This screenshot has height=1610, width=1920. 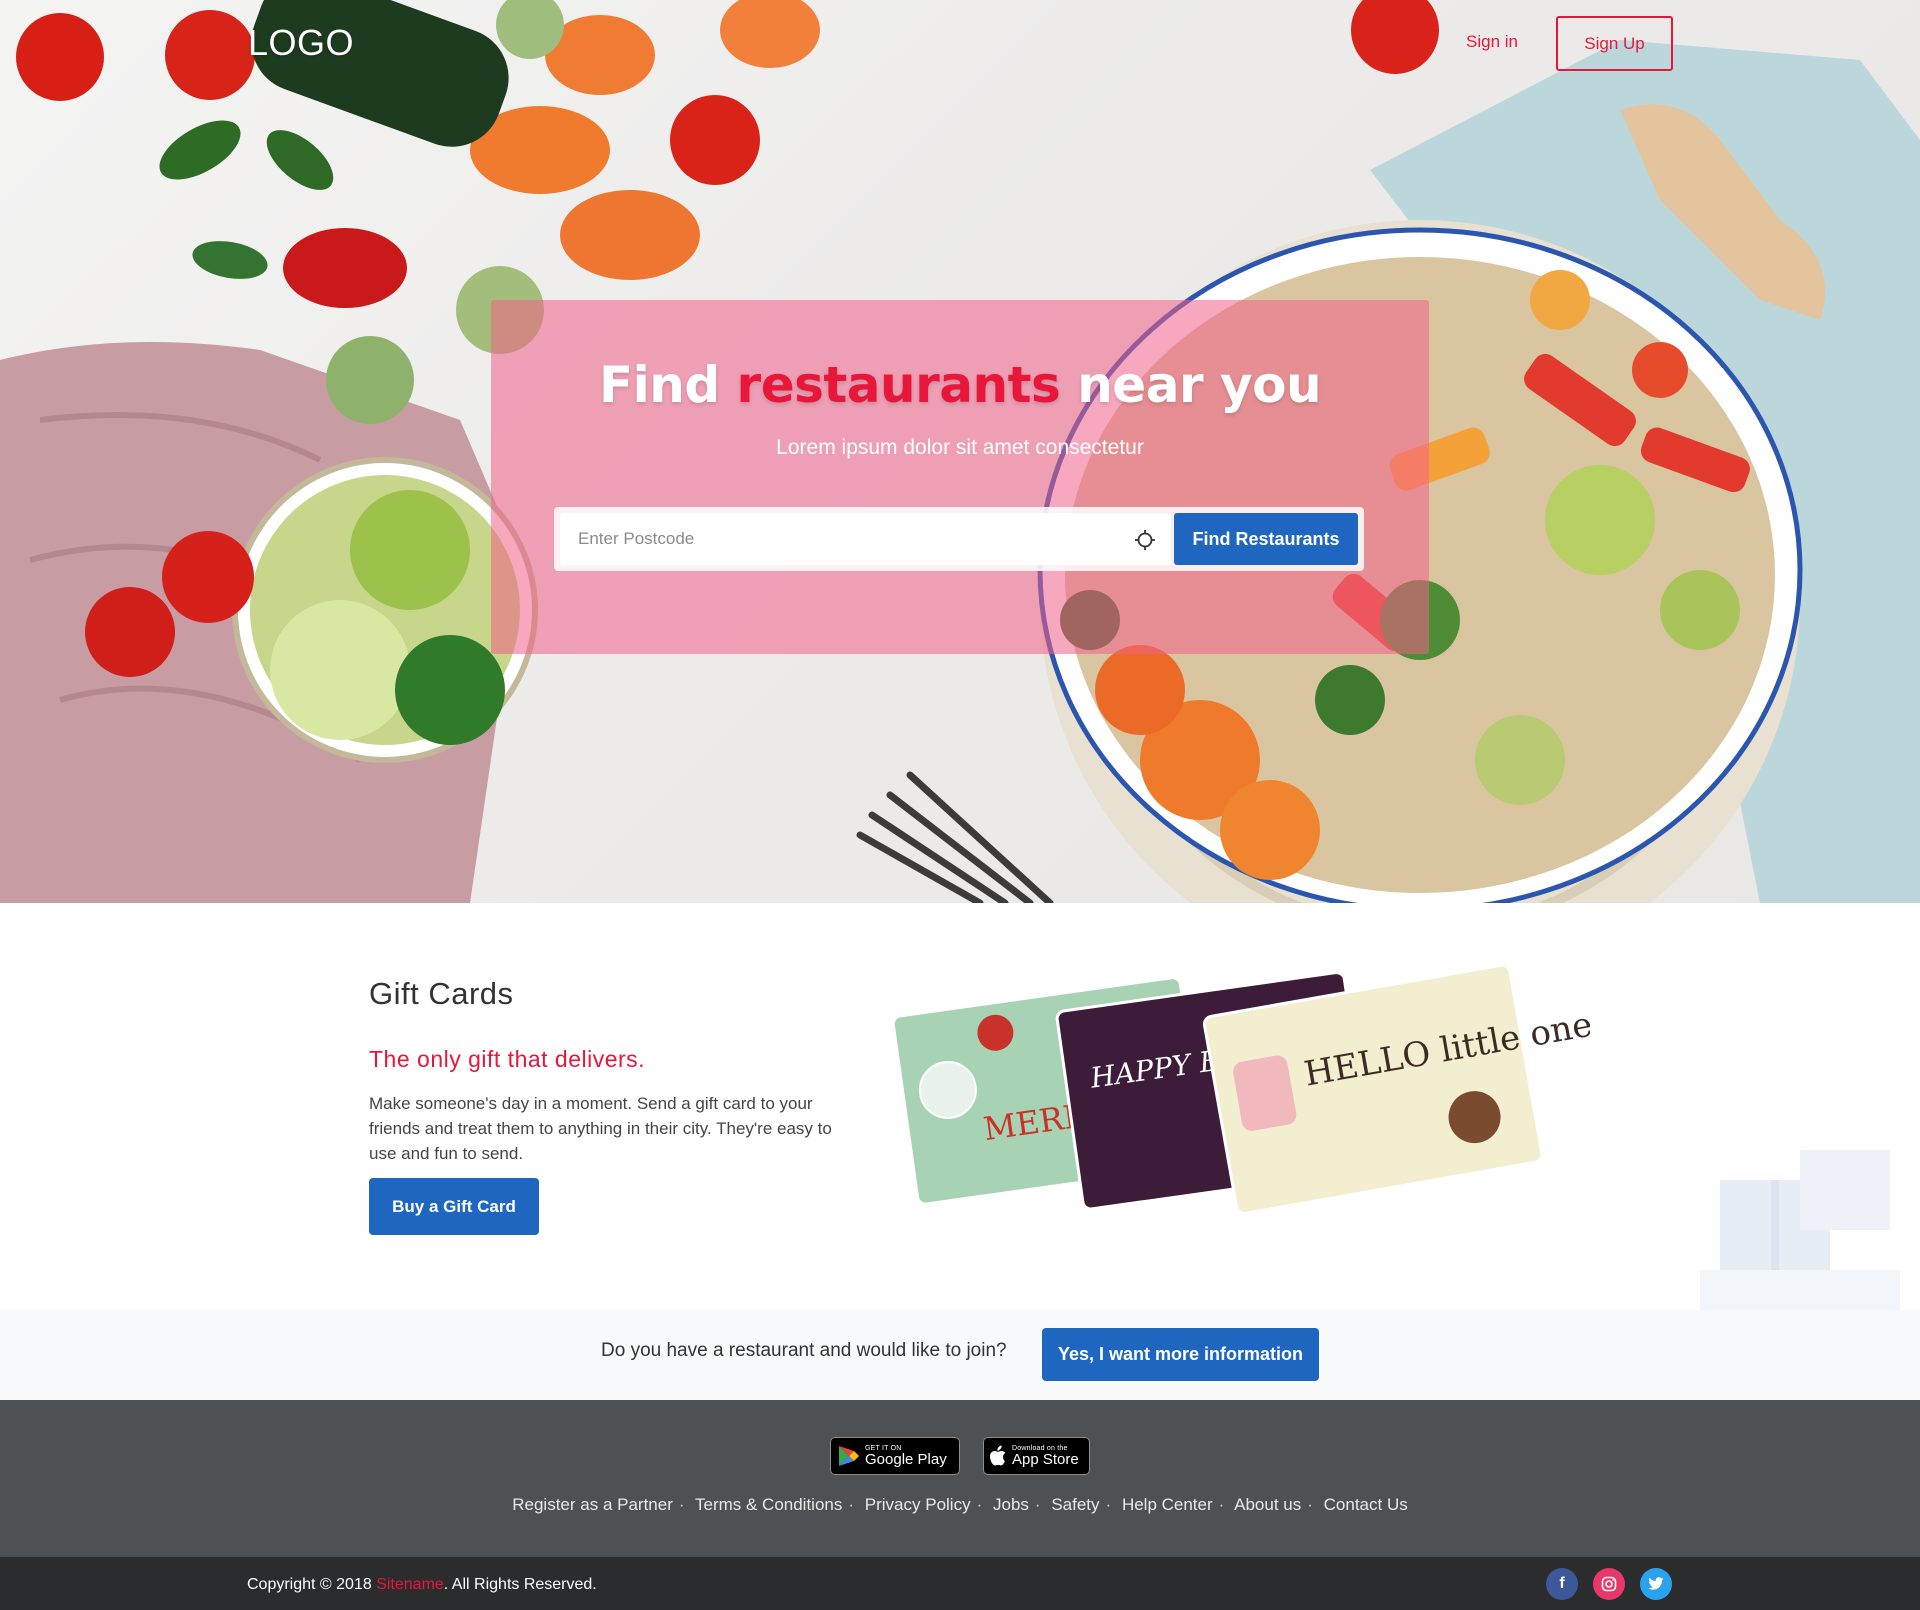 I want to click on gift-cards-title: Gift Cards, so click(x=441, y=993).